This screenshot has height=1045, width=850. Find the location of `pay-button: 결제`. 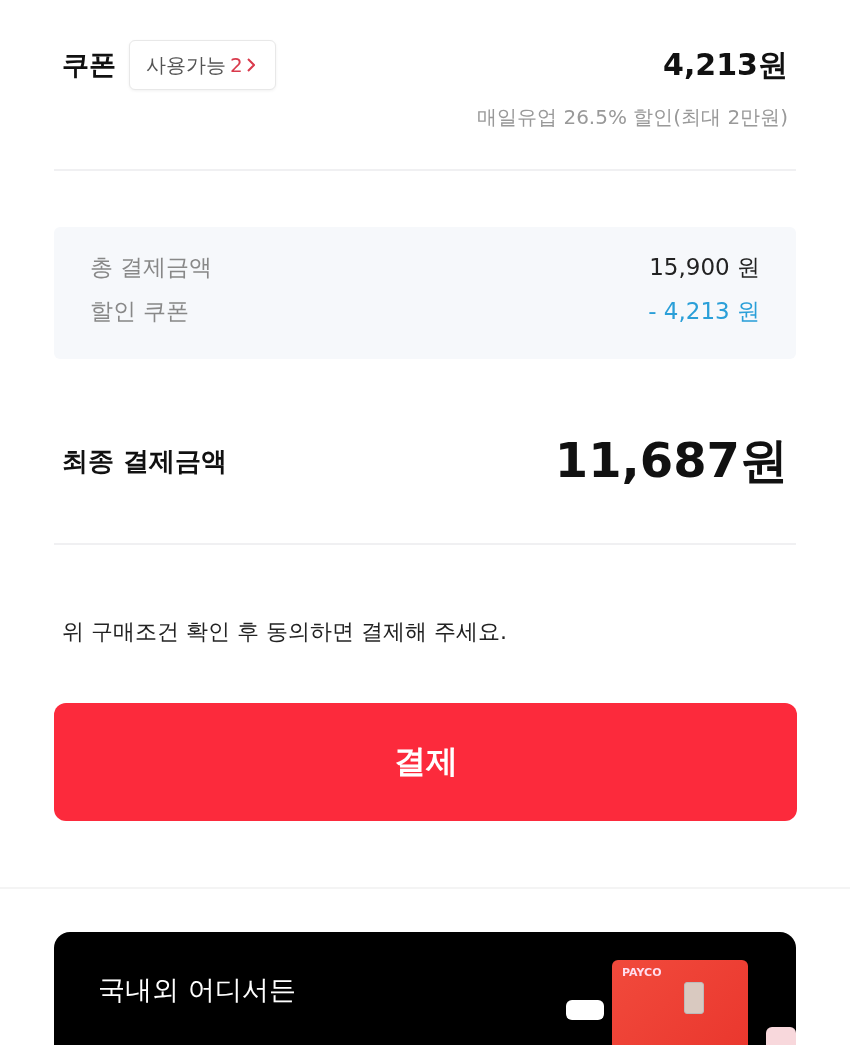

pay-button: 결제 is located at coordinates (425, 762).